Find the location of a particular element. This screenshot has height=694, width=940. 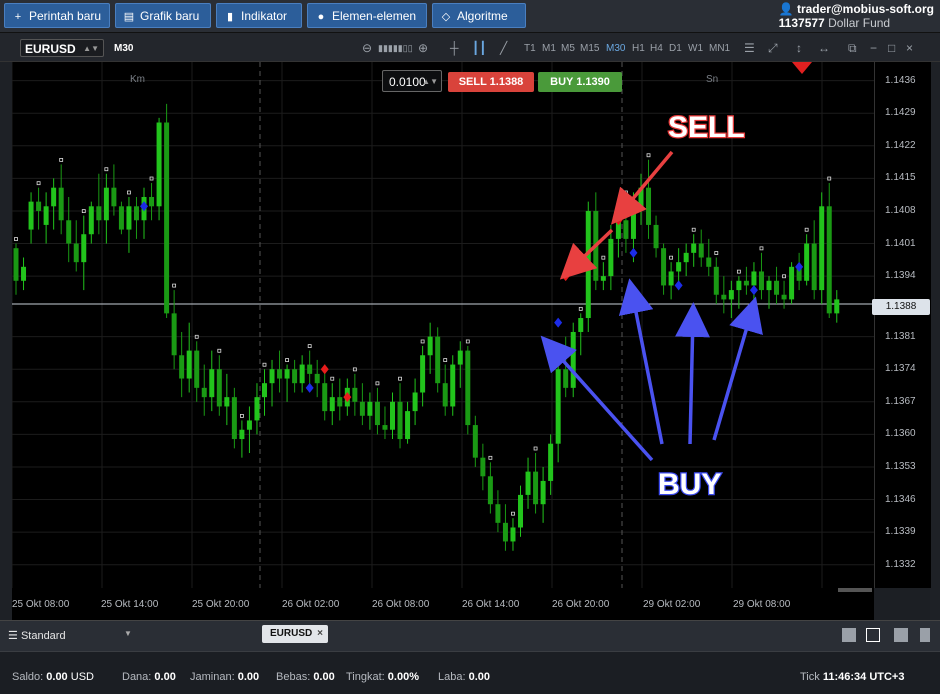

horizontal-line-icon: ↔ is located at coordinates (824, 48).